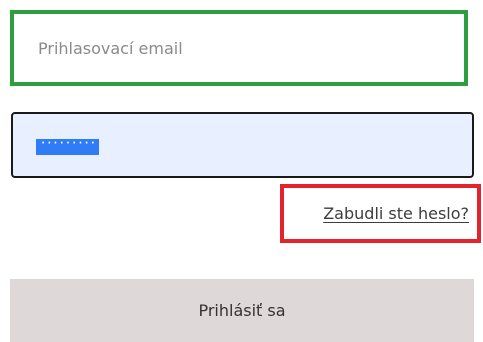 Image resolution: width=483 pixels, height=342 pixels. What do you see at coordinates (67, 144) in the screenshot?
I see `password-masked-value: ·········` at bounding box center [67, 144].